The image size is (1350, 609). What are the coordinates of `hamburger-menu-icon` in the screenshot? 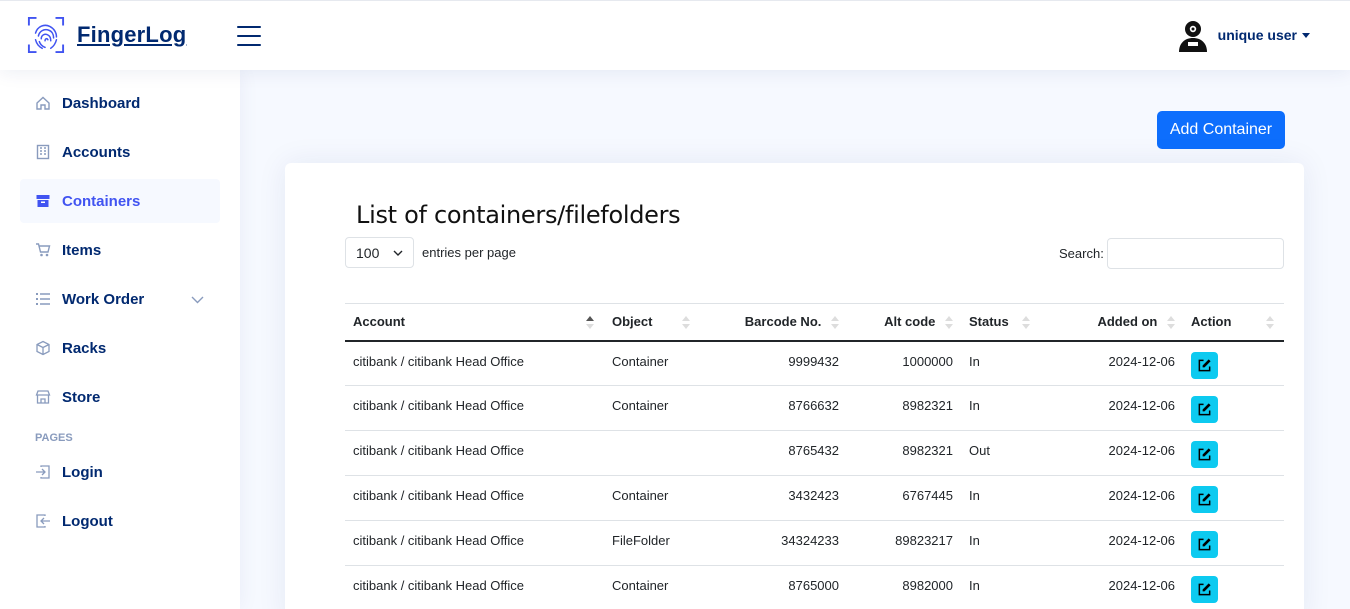 It's located at (249, 37).